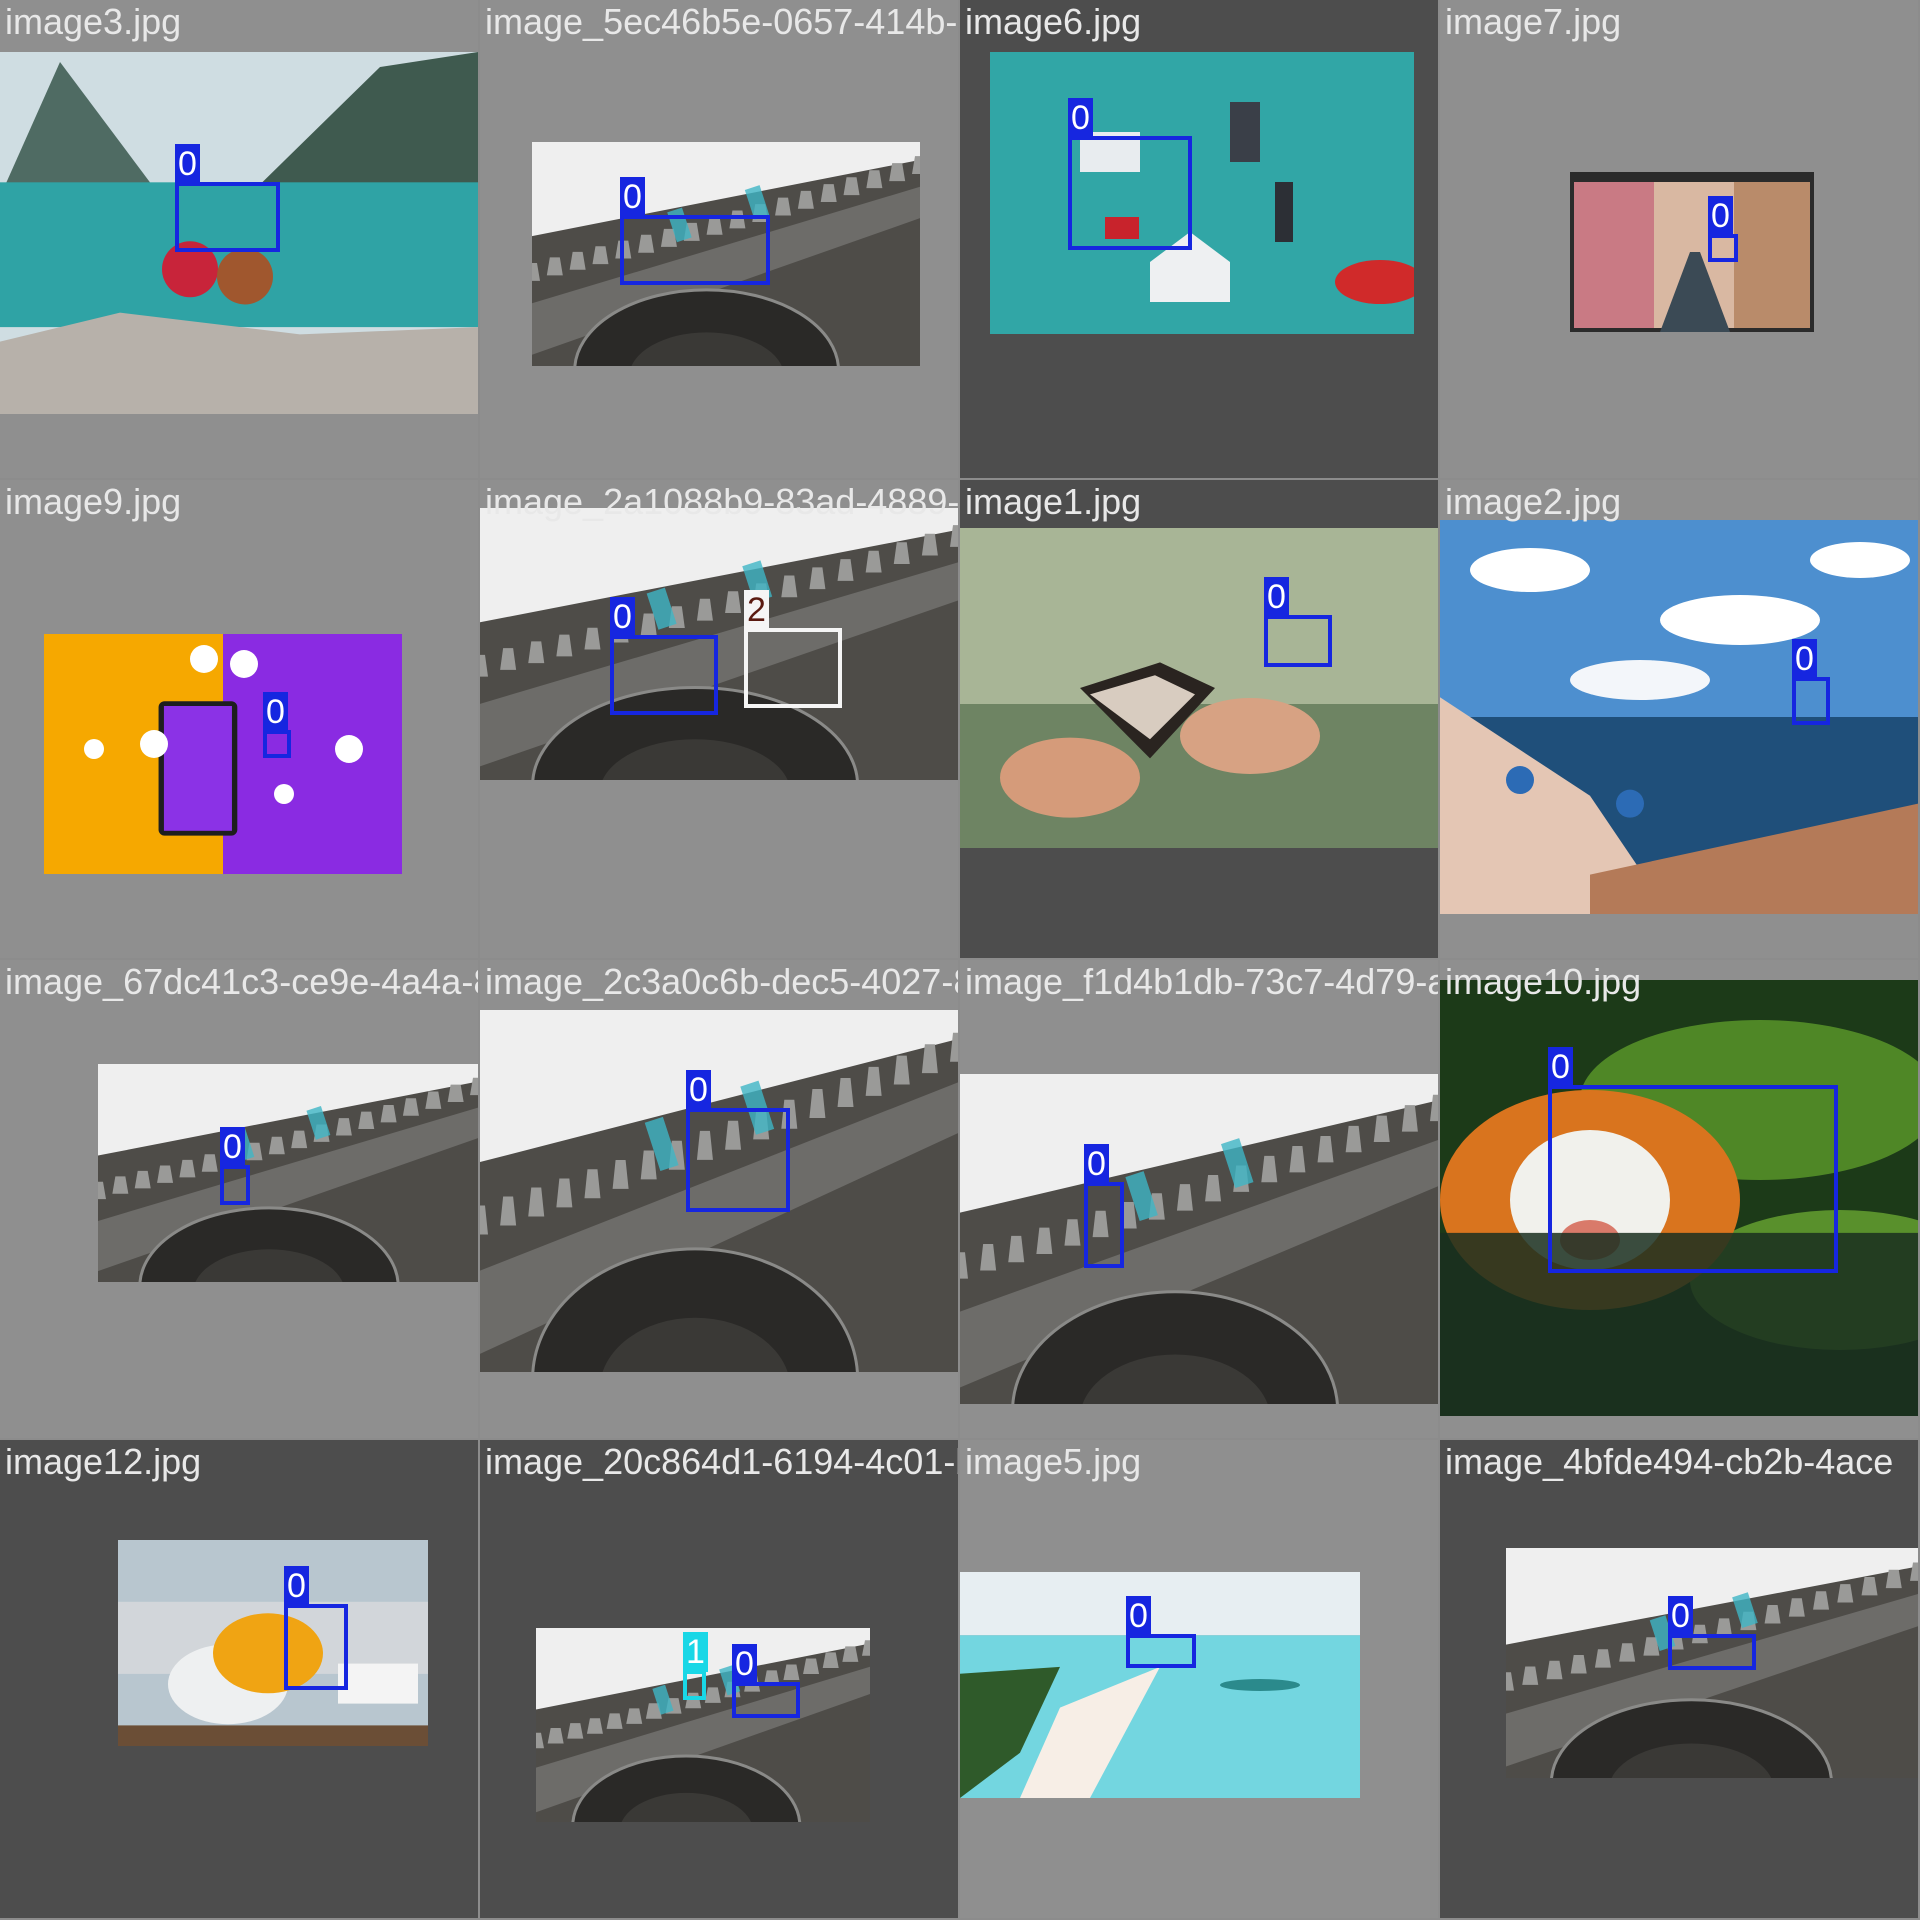 The image size is (1920, 1920). I want to click on tile-filename-label: image1.jpg, so click(1053, 501).